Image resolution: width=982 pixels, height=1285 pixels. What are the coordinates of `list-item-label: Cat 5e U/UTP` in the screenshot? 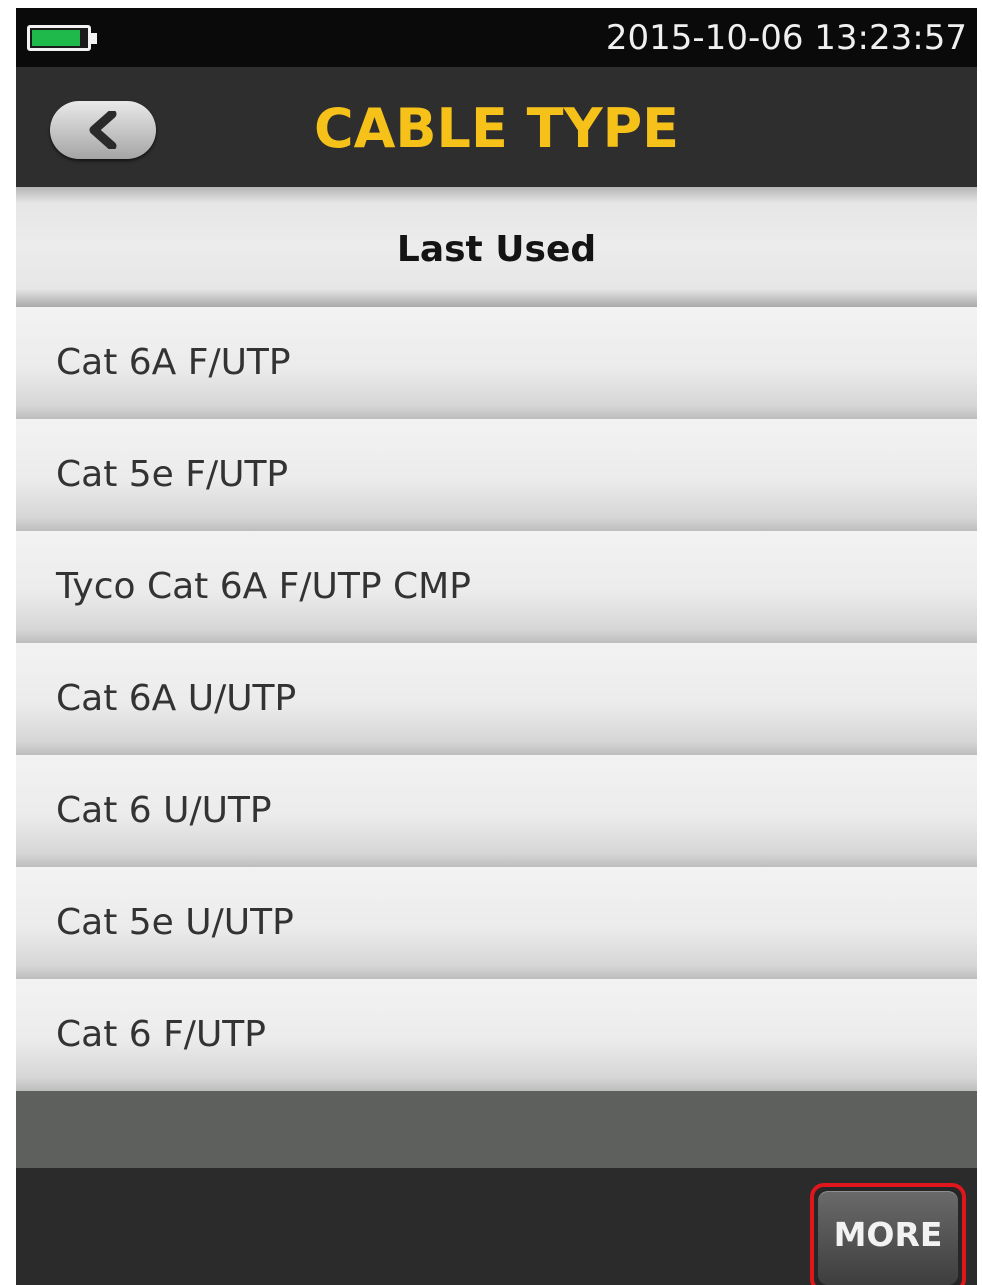 It's located at (175, 922).